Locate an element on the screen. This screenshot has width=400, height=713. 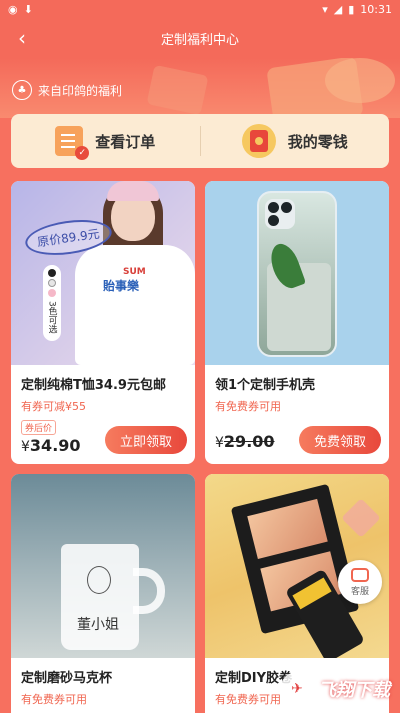
camera-module is located at coordinates (280, 214).